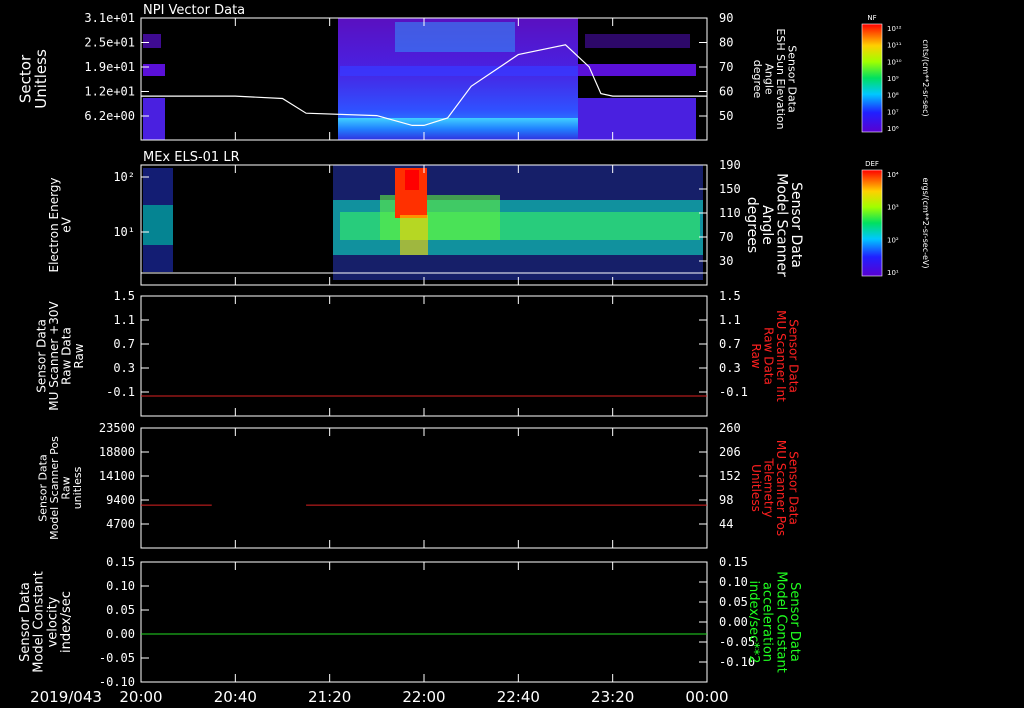 The height and width of the screenshot is (708, 1024). What do you see at coordinates (893, 112) in the screenshot?
I see `colorbar-tick: 10⁷` at bounding box center [893, 112].